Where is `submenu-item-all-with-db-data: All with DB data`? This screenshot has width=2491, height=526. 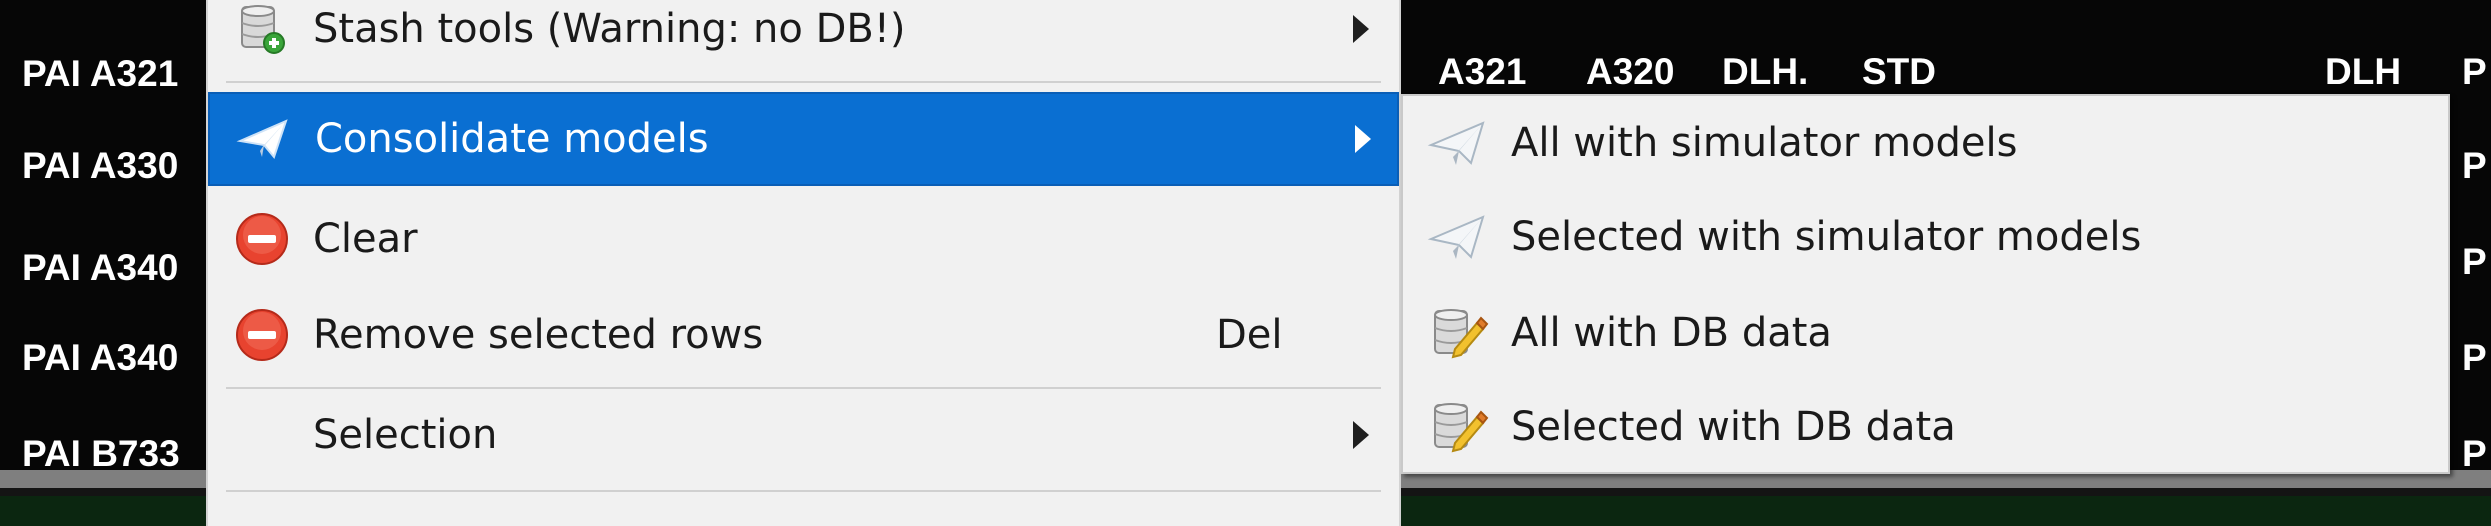 submenu-item-all-with-db-data: All with DB data is located at coordinates (1925, 333).